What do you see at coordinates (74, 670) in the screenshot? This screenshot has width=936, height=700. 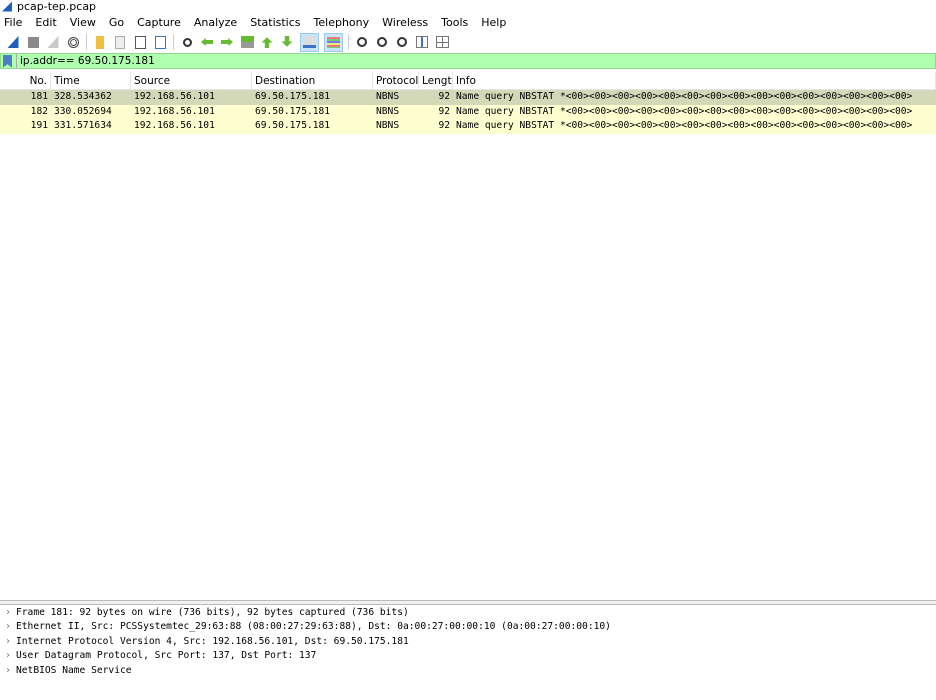 I see `detail-text: NetBIOS Name Service` at bounding box center [74, 670].